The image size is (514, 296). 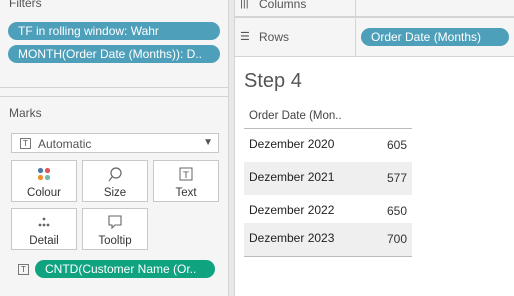 I want to click on table-row: Dezember 2020 605, so click(x=328, y=145).